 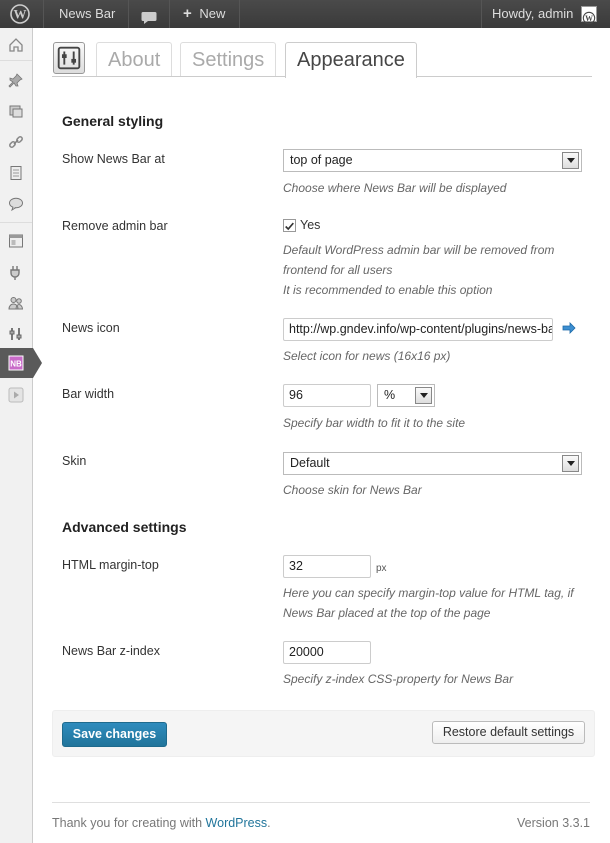 What do you see at coordinates (129, 823) in the screenshot?
I see `footer-thanks-prefix: Thank you for creating with` at bounding box center [129, 823].